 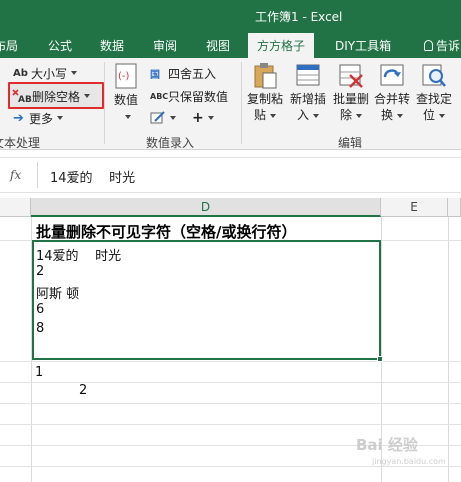 I want to click on keep-numeric-label: 只保留数值, so click(x=198, y=96).